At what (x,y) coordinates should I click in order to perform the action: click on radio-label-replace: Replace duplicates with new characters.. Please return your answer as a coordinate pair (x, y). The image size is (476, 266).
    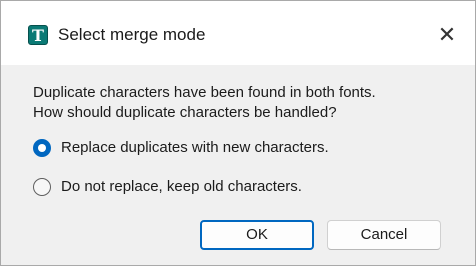
    Looking at the image, I should click on (195, 148).